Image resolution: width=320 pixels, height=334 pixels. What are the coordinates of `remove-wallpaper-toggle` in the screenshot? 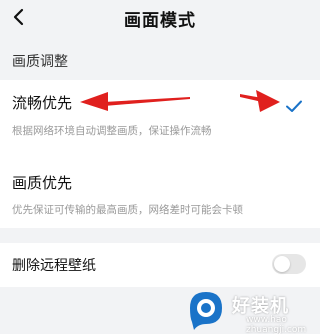 It's located at (289, 264).